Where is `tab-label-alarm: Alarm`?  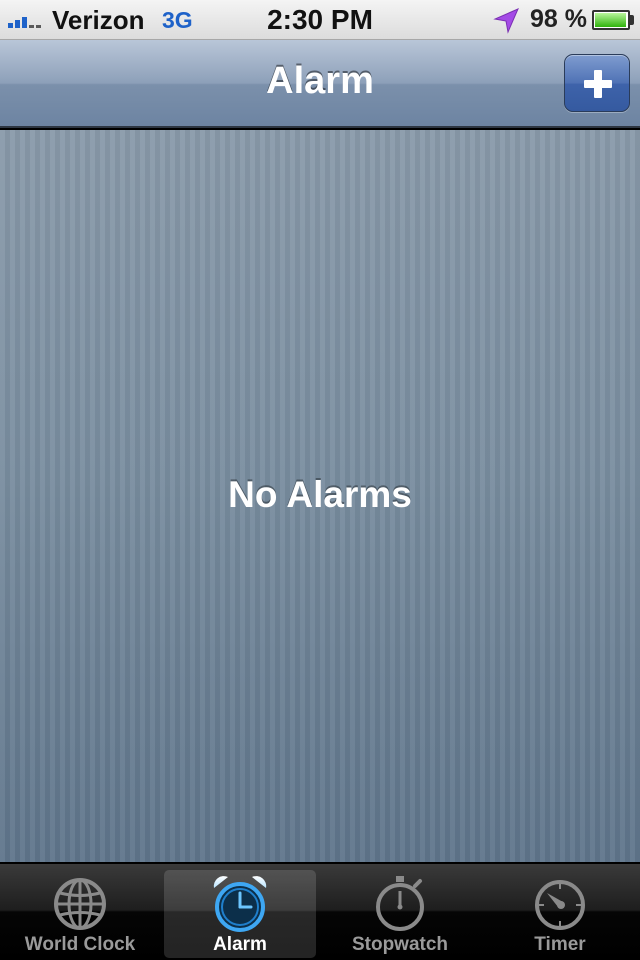
tab-label-alarm: Alarm is located at coordinates (240, 944).